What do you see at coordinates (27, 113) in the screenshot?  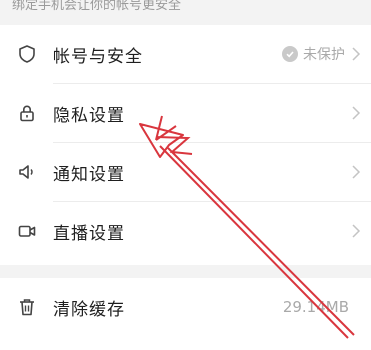 I see `lock-icon` at bounding box center [27, 113].